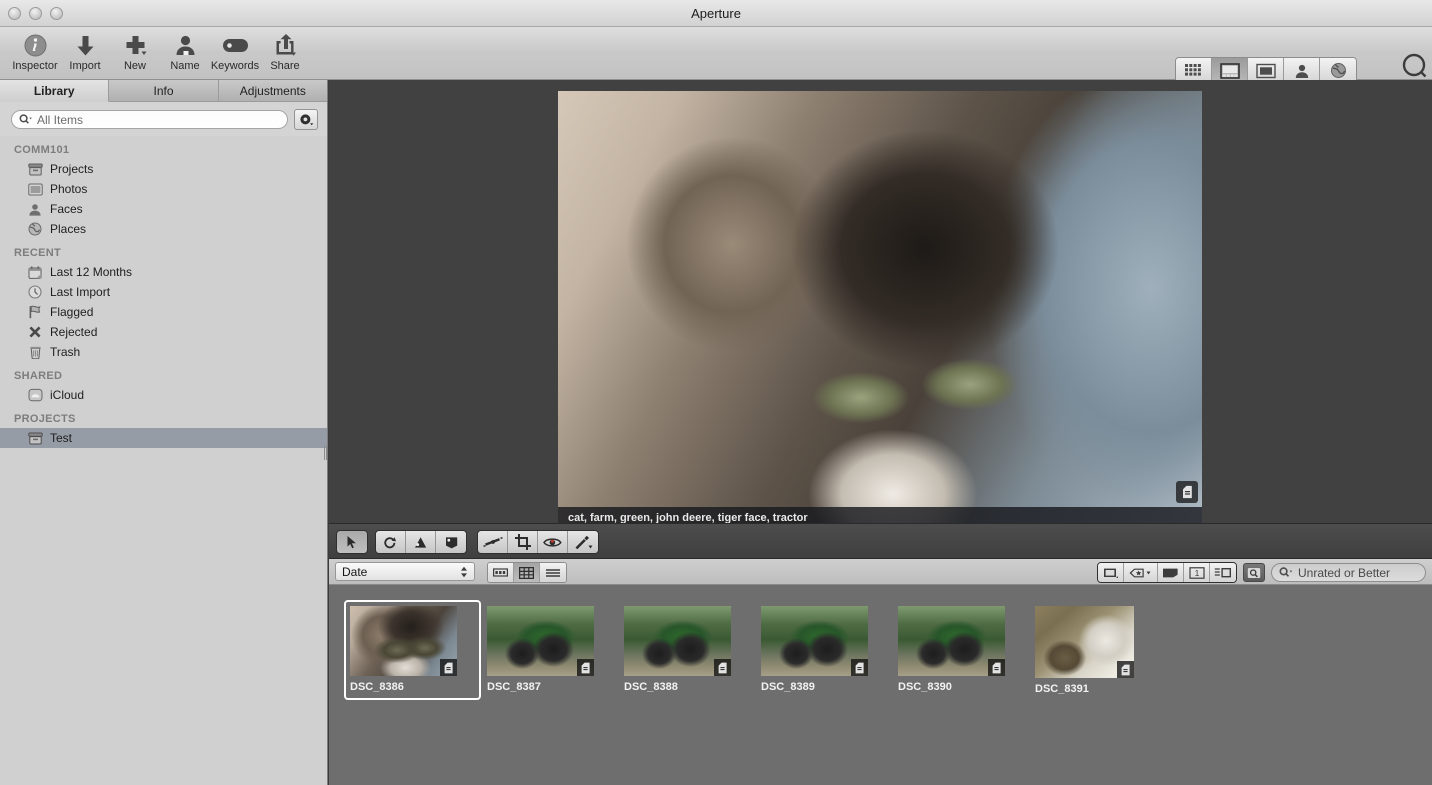  Describe the element at coordinates (412, 650) in the screenshot. I see `thumbnail-item: DSC_8386` at that location.